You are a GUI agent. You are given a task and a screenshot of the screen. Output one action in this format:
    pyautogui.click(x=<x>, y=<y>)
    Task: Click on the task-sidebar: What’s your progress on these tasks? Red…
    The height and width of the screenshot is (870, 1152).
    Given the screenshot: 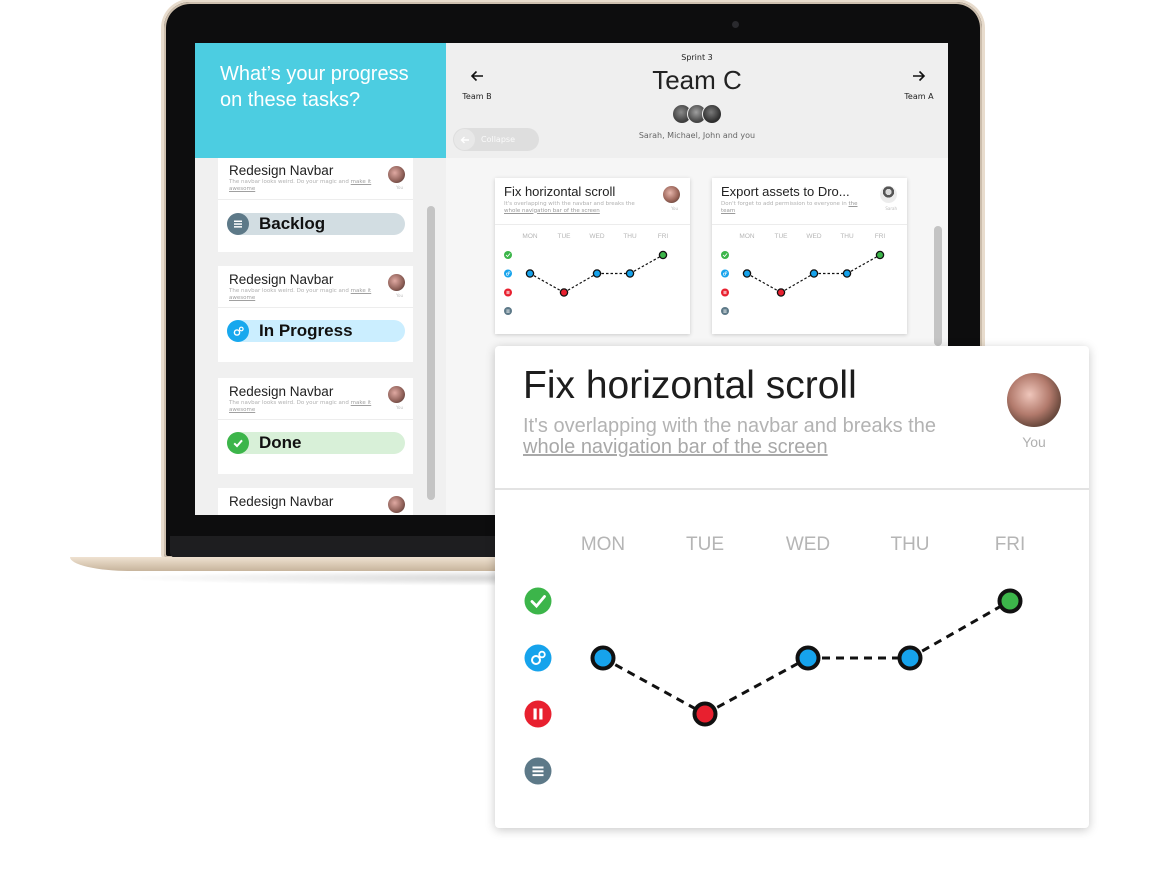 What is the action you would take?
    pyautogui.click(x=320, y=279)
    